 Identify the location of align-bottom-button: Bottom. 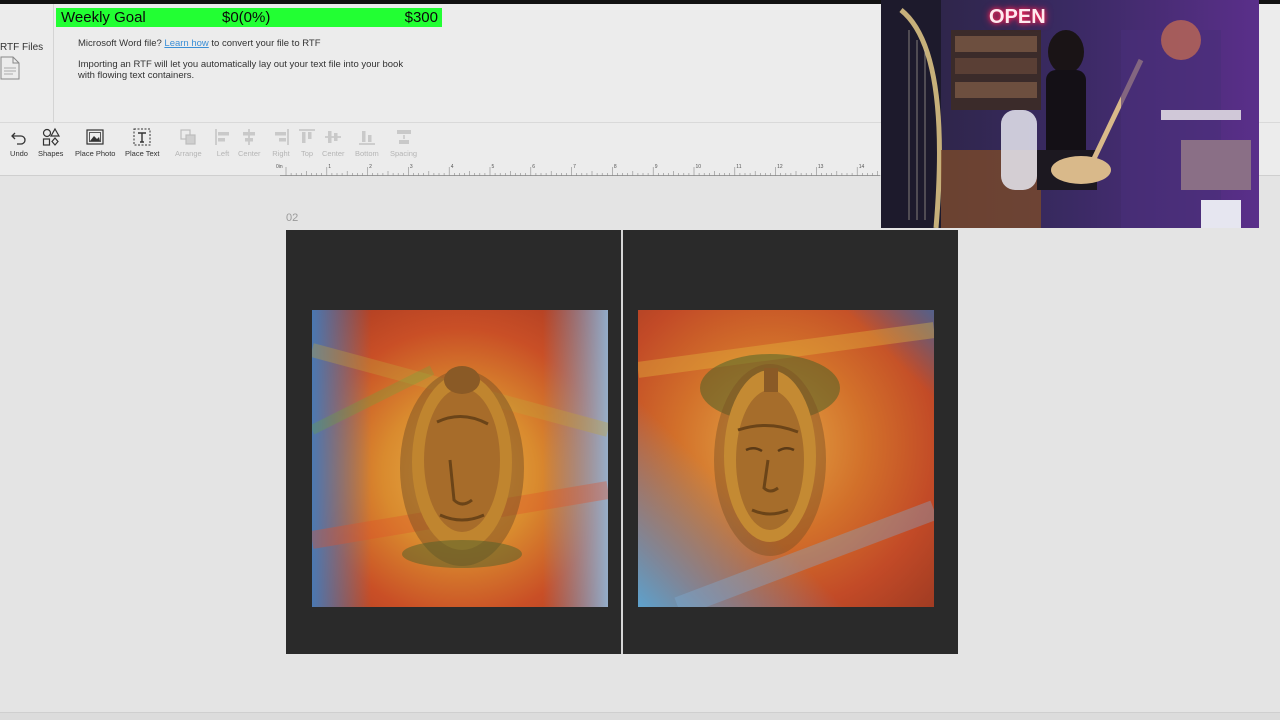
(367, 144).